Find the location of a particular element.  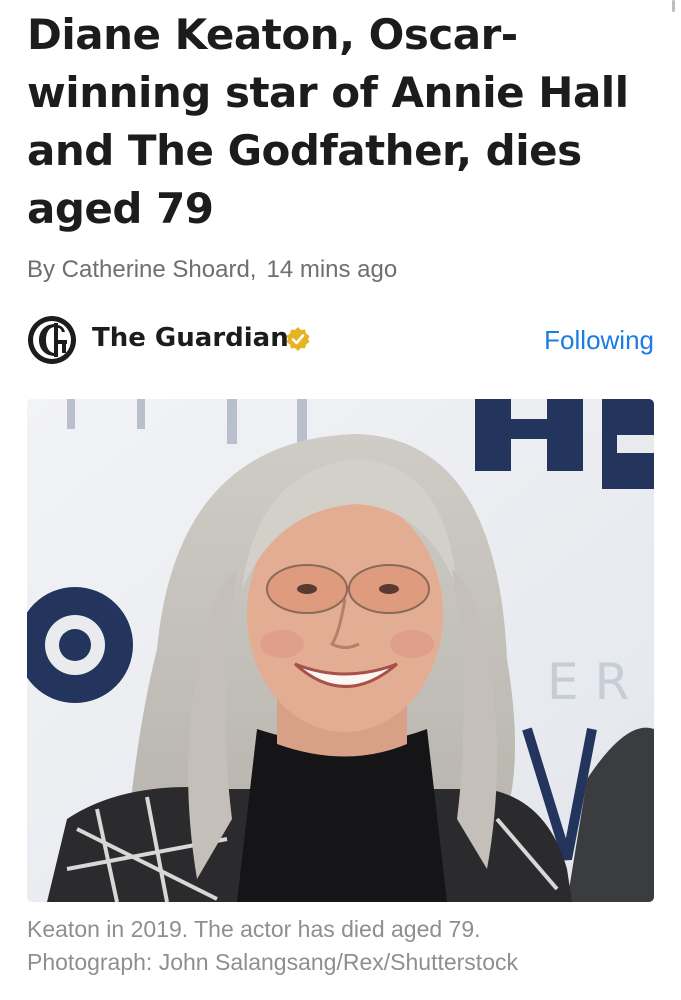

guardian-logo-icon is located at coordinates (52, 340).